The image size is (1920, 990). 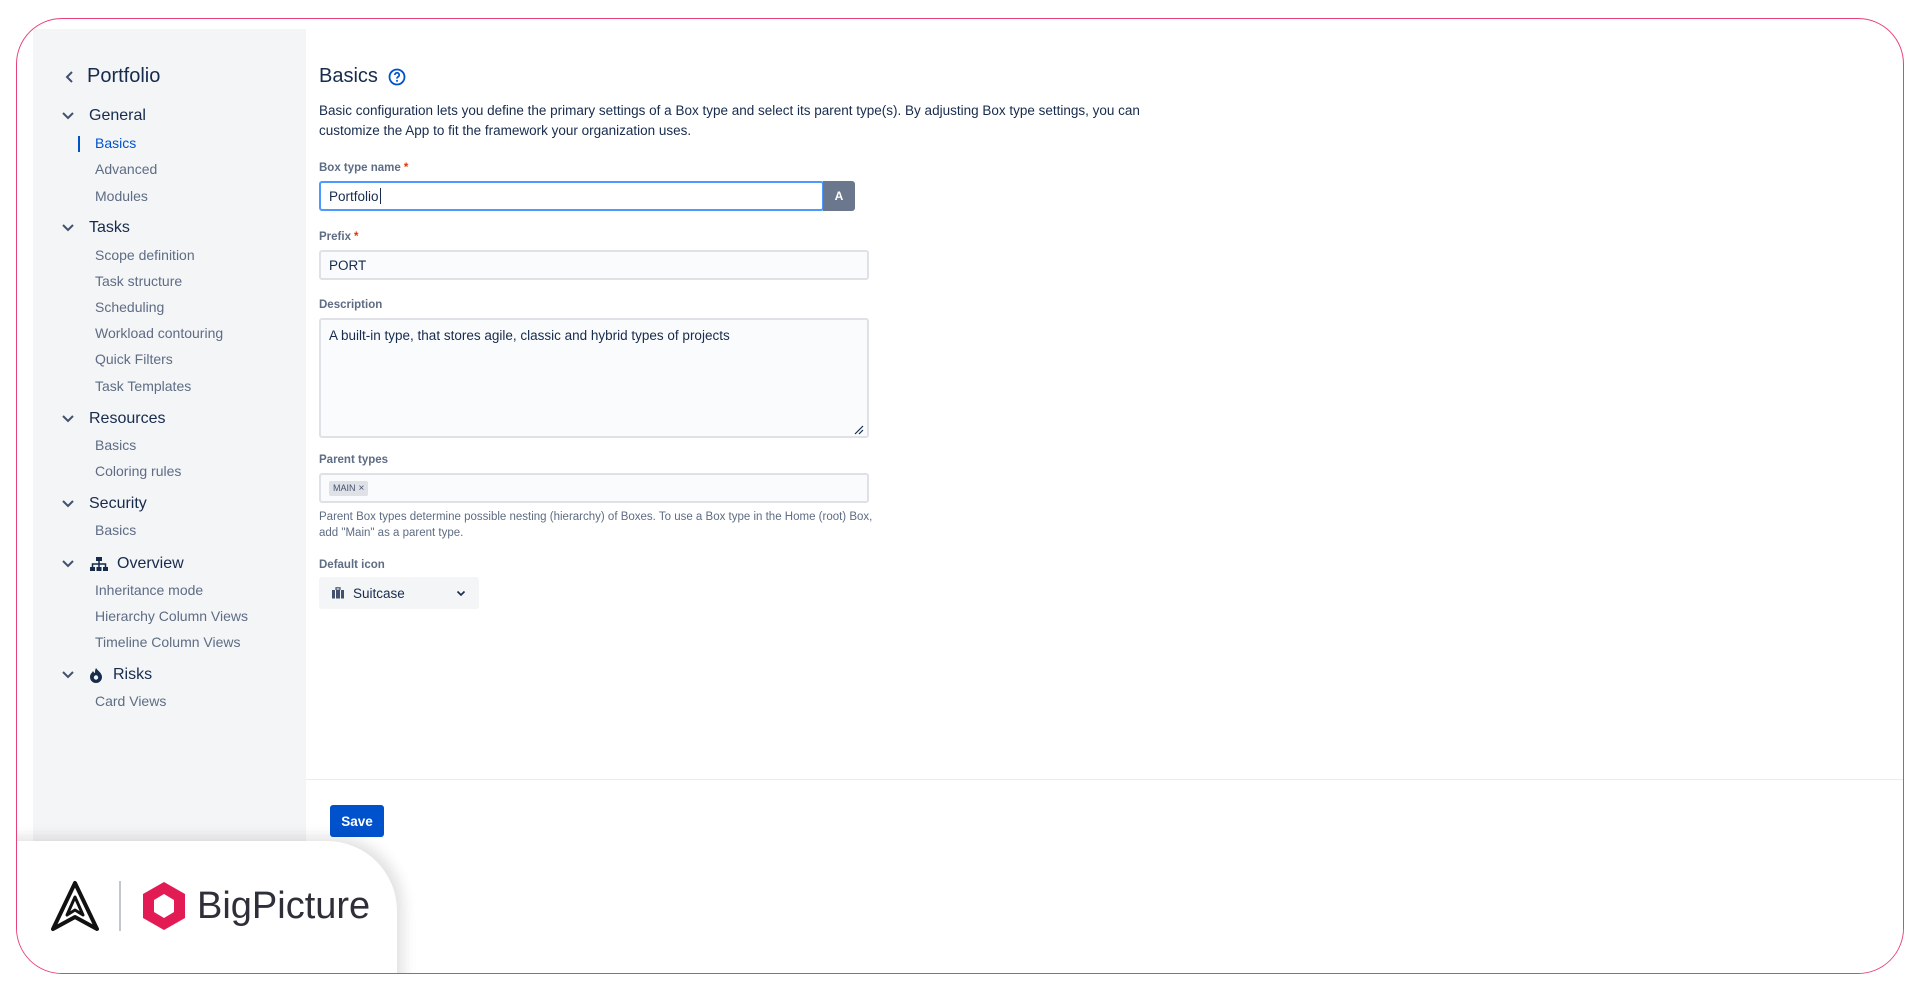 What do you see at coordinates (97, 675) in the screenshot?
I see `risk-icon` at bounding box center [97, 675].